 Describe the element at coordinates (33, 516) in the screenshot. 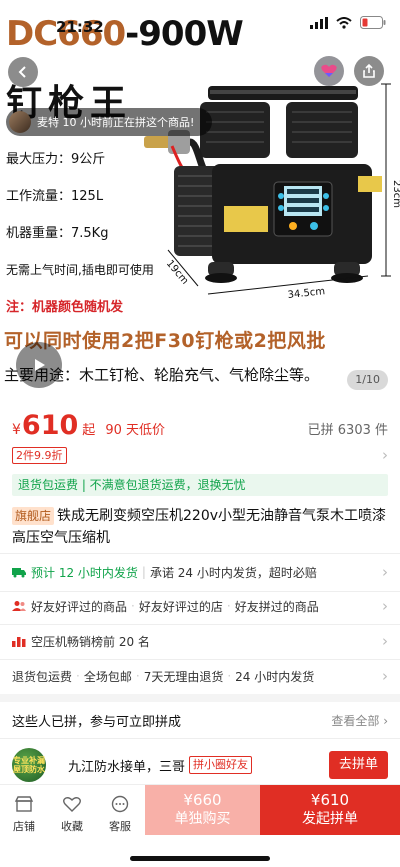

I see `flagship-store-badge: 旗舰店` at that location.